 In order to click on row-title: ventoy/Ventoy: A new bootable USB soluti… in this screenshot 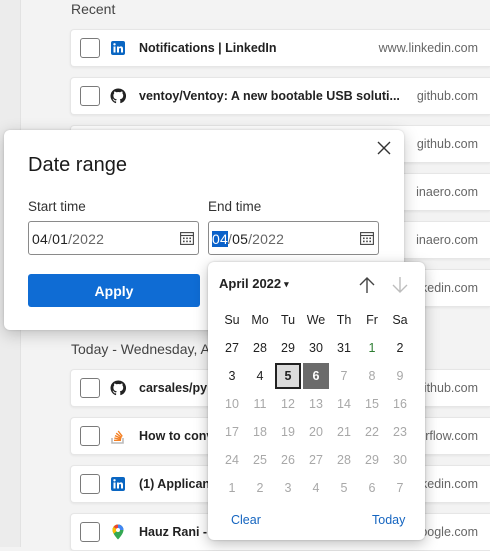, I will do `click(269, 96)`.